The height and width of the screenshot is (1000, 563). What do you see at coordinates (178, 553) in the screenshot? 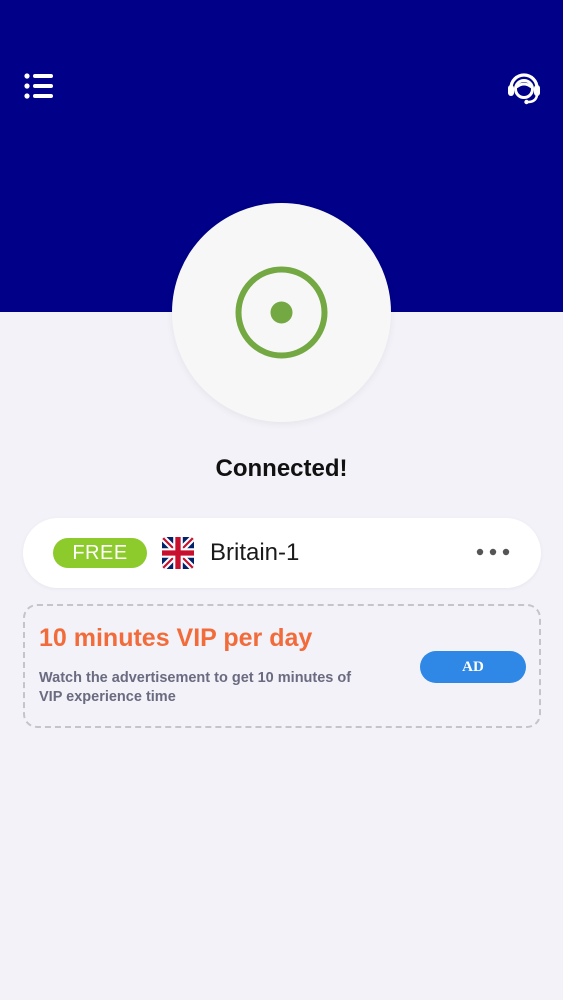
I see `uk-flag-icon` at bounding box center [178, 553].